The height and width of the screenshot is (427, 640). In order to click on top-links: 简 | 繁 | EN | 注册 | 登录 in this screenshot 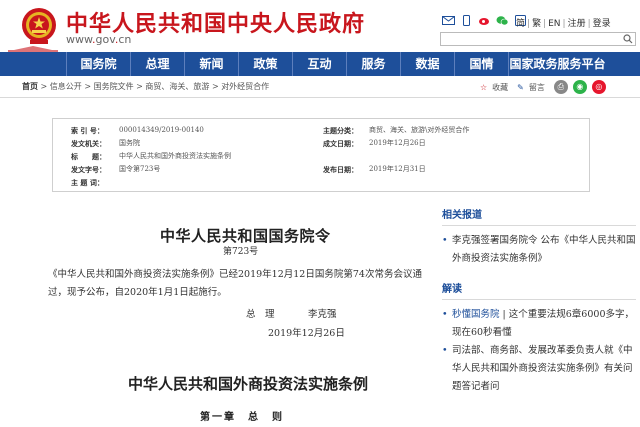, I will do `click(563, 24)`.